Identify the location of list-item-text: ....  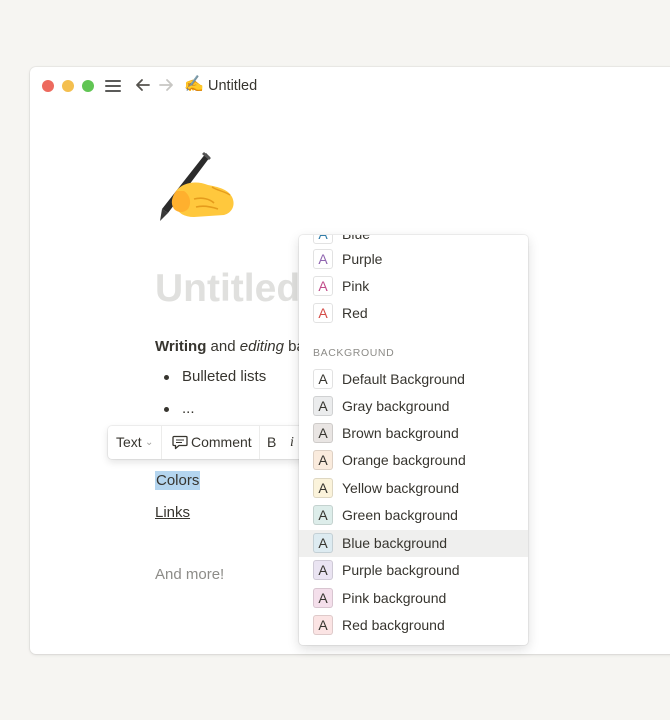
(188, 408).